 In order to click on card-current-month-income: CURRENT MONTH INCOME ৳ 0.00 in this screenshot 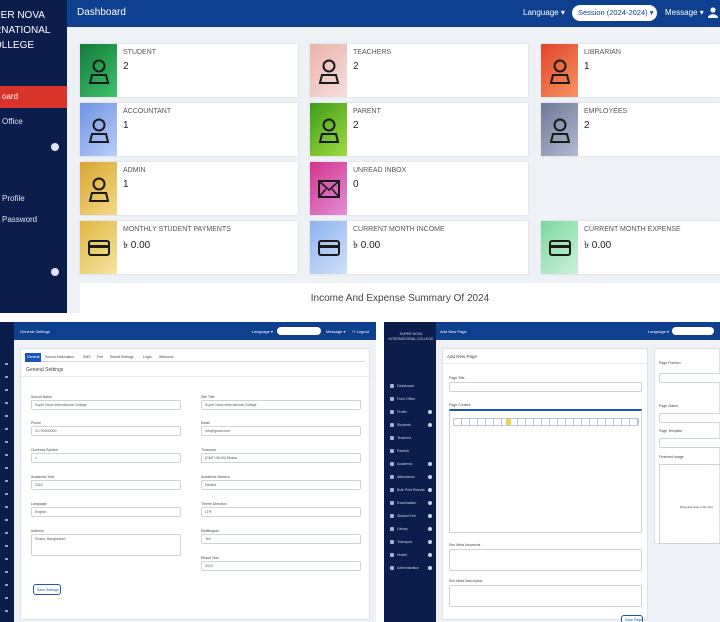, I will do `click(419, 247)`.